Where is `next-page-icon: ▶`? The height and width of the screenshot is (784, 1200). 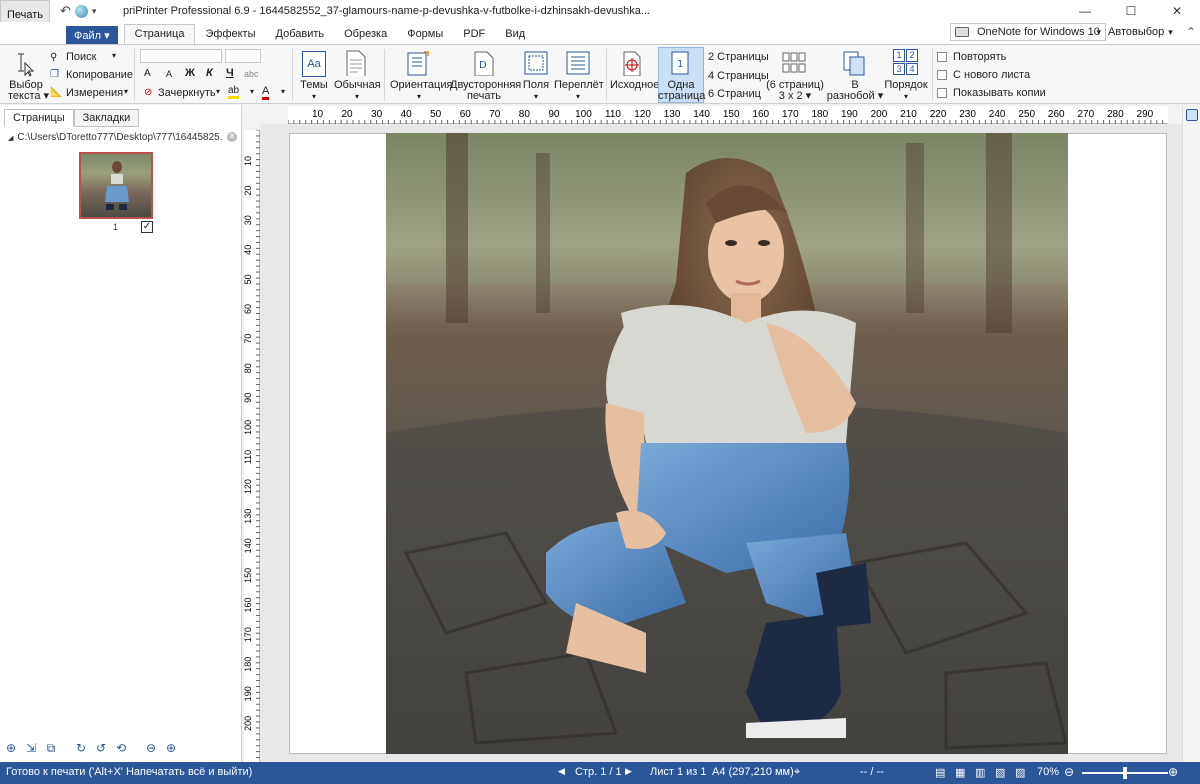
next-page-icon: ▶ is located at coordinates (628, 771).